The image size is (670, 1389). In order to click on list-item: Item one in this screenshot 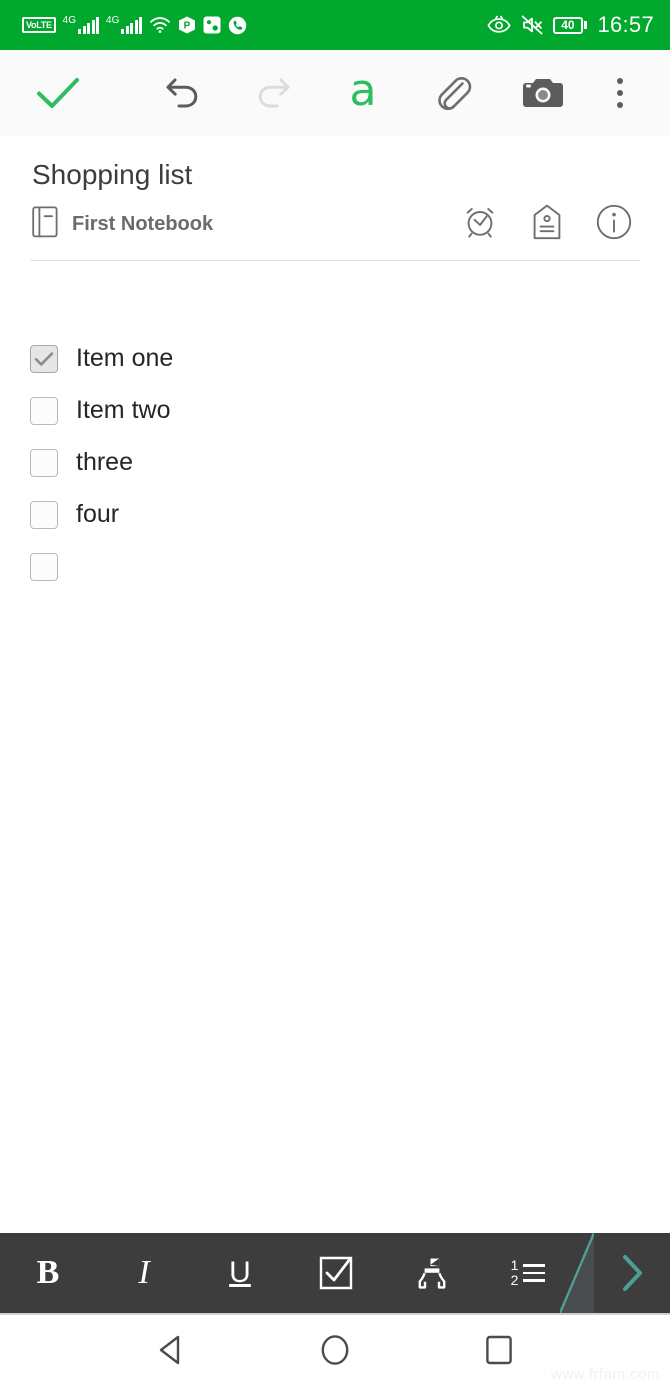, I will do `click(335, 359)`.